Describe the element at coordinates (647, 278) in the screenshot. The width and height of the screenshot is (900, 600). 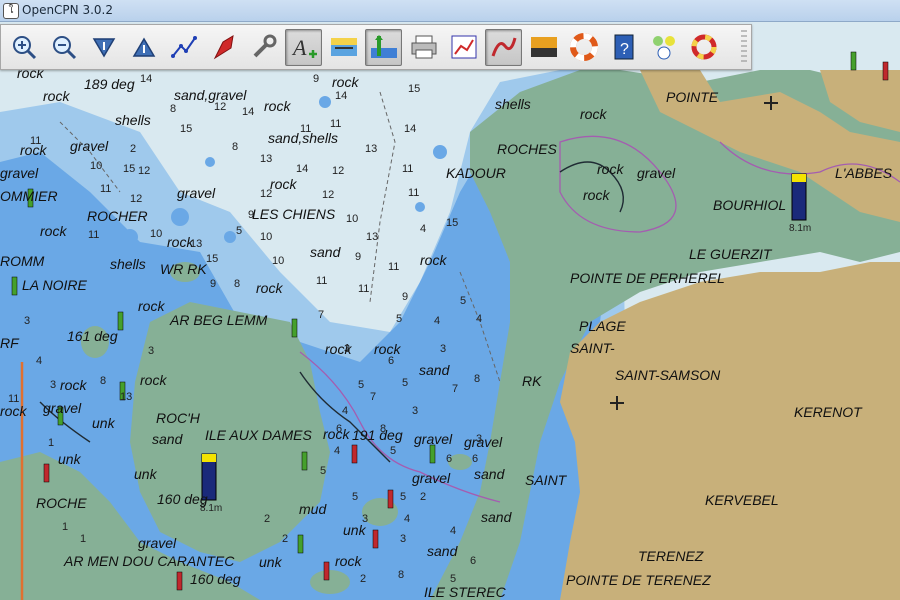
I see `place-name: POINTE DE PERHEREL` at that location.